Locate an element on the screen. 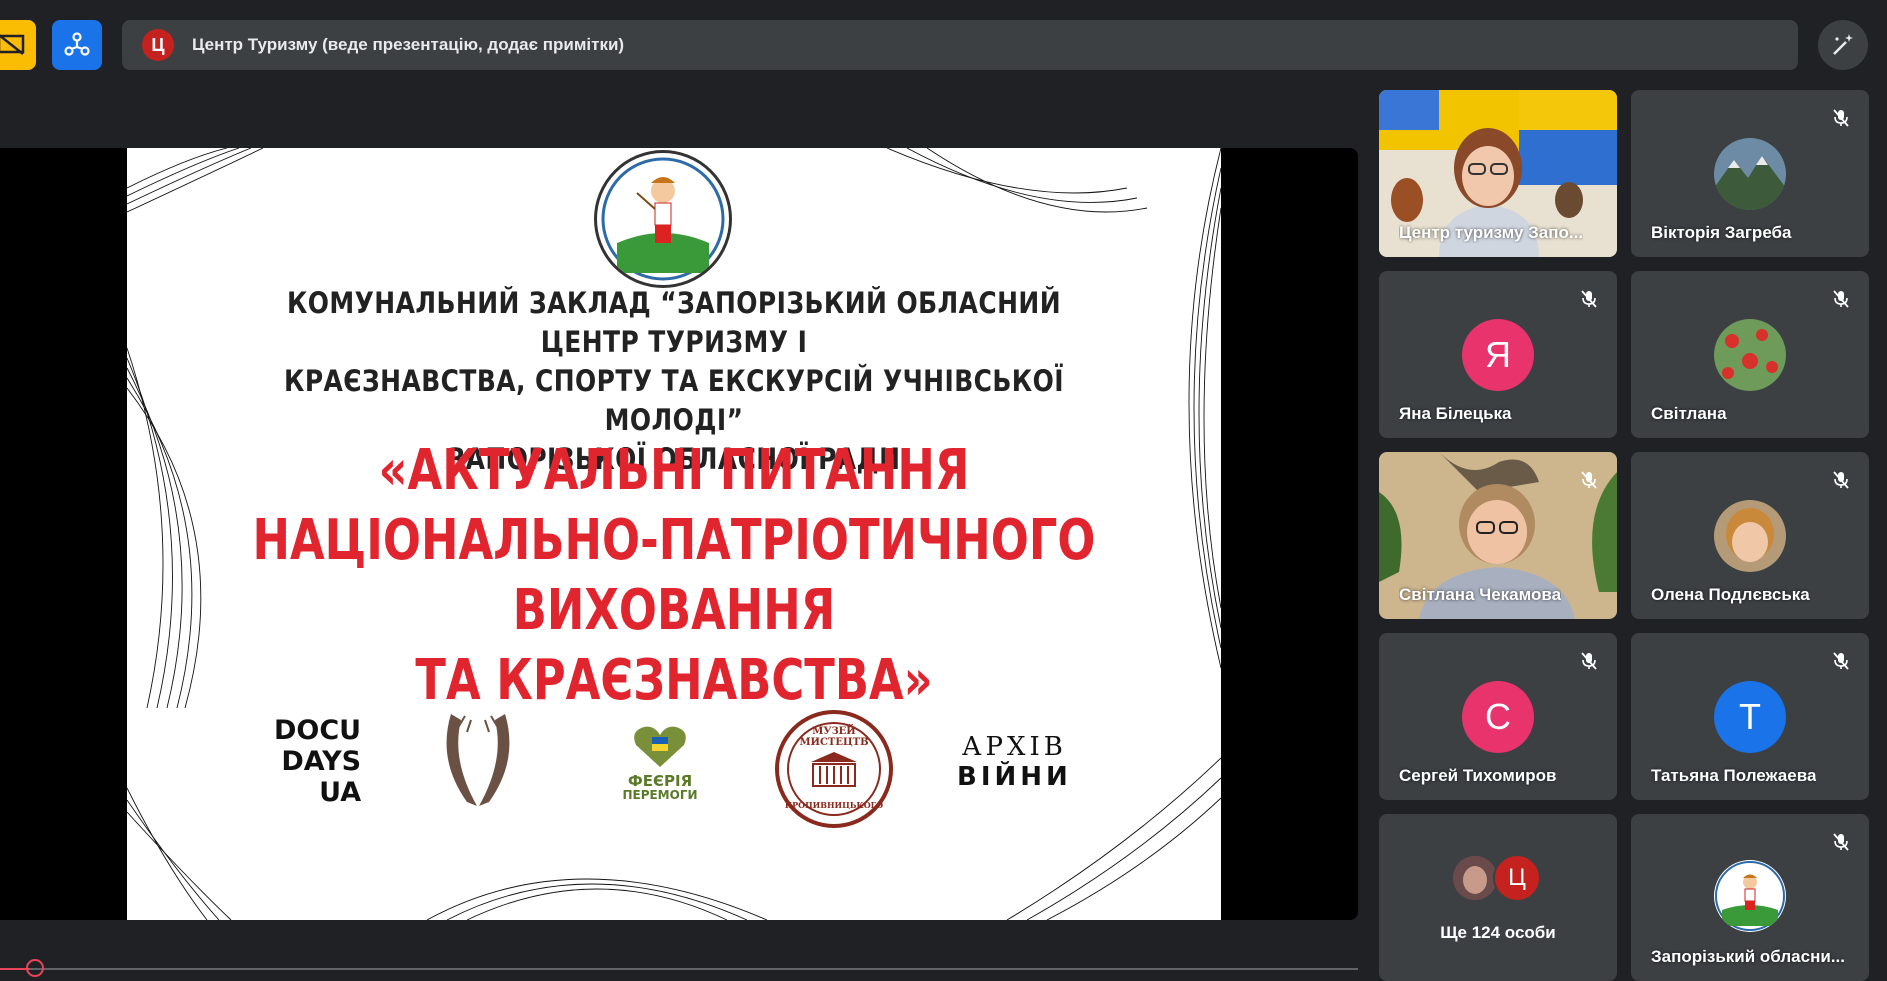 Image resolution: width=1887 pixels, height=981 pixels. participant-tile: Олена Подлєвська is located at coordinates (1750, 535).